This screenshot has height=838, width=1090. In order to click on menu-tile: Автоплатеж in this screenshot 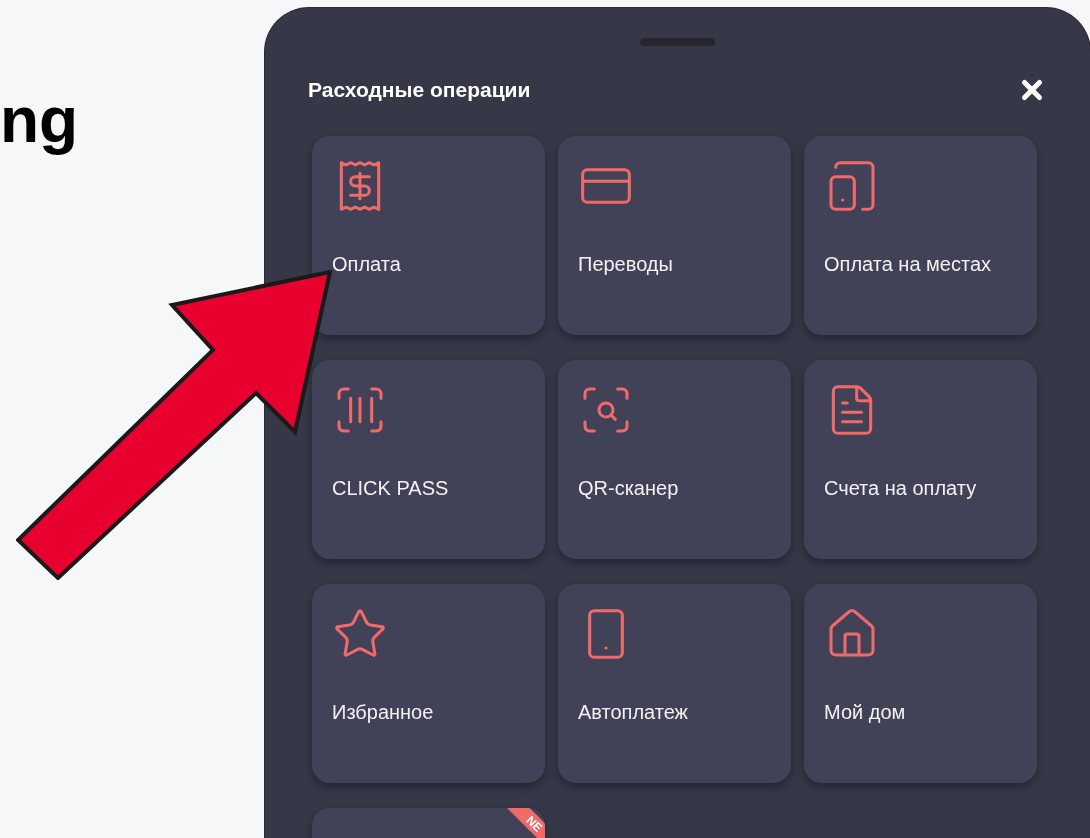, I will do `click(674, 683)`.